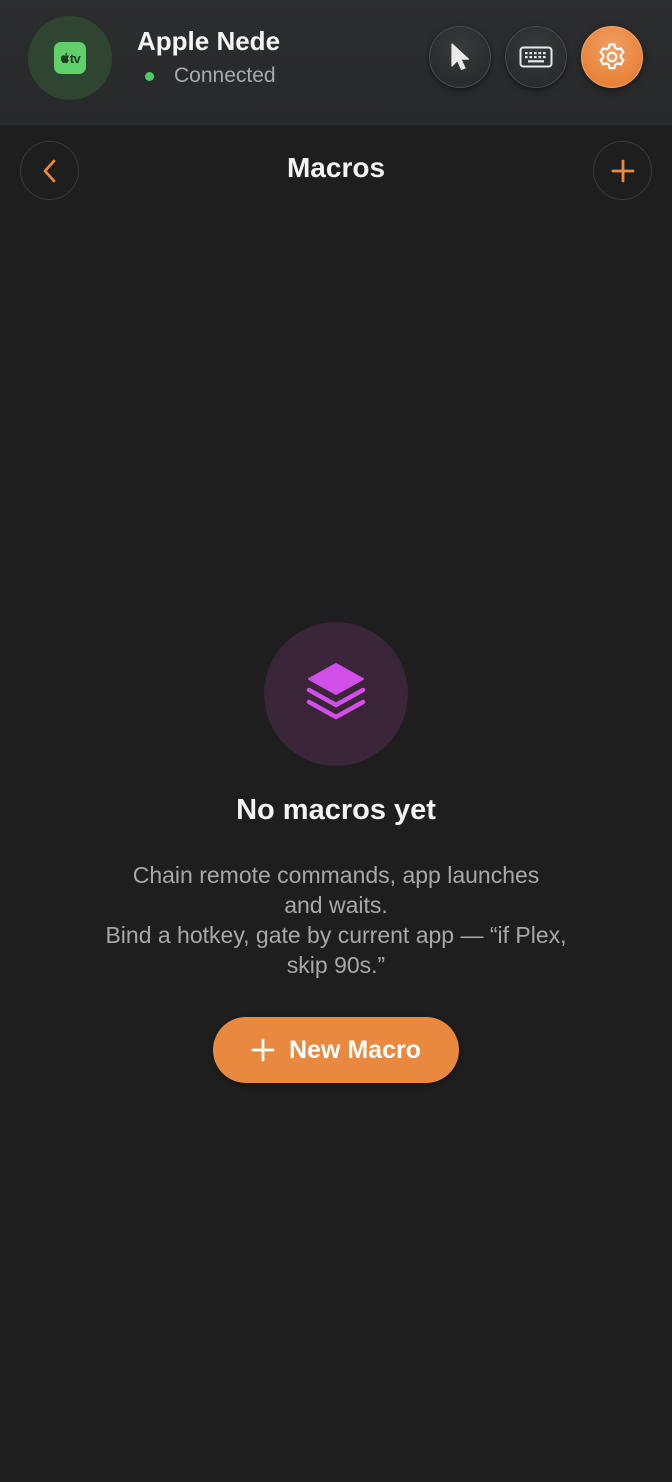 Image resolution: width=672 pixels, height=1482 pixels. I want to click on cursor-arrow-icon, so click(460, 57).